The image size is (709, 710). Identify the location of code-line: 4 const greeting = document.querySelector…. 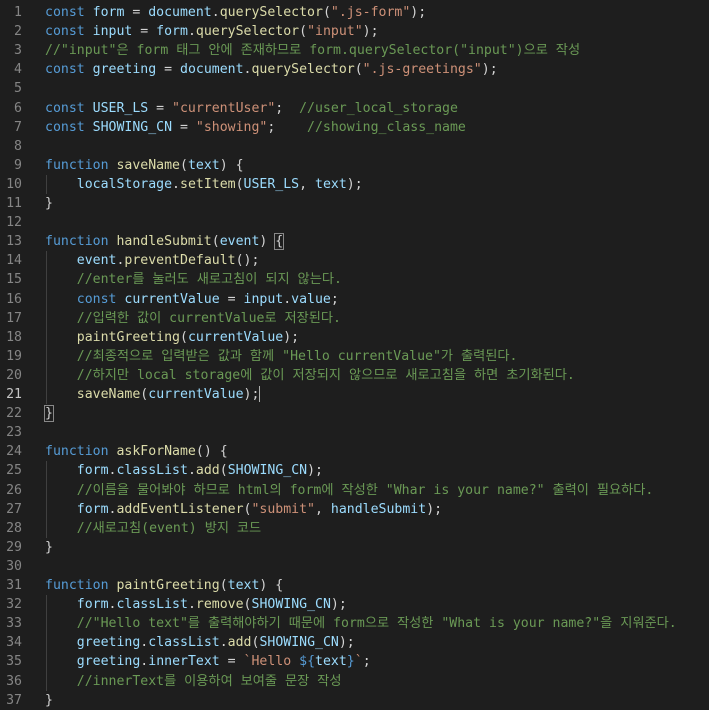
(354, 69).